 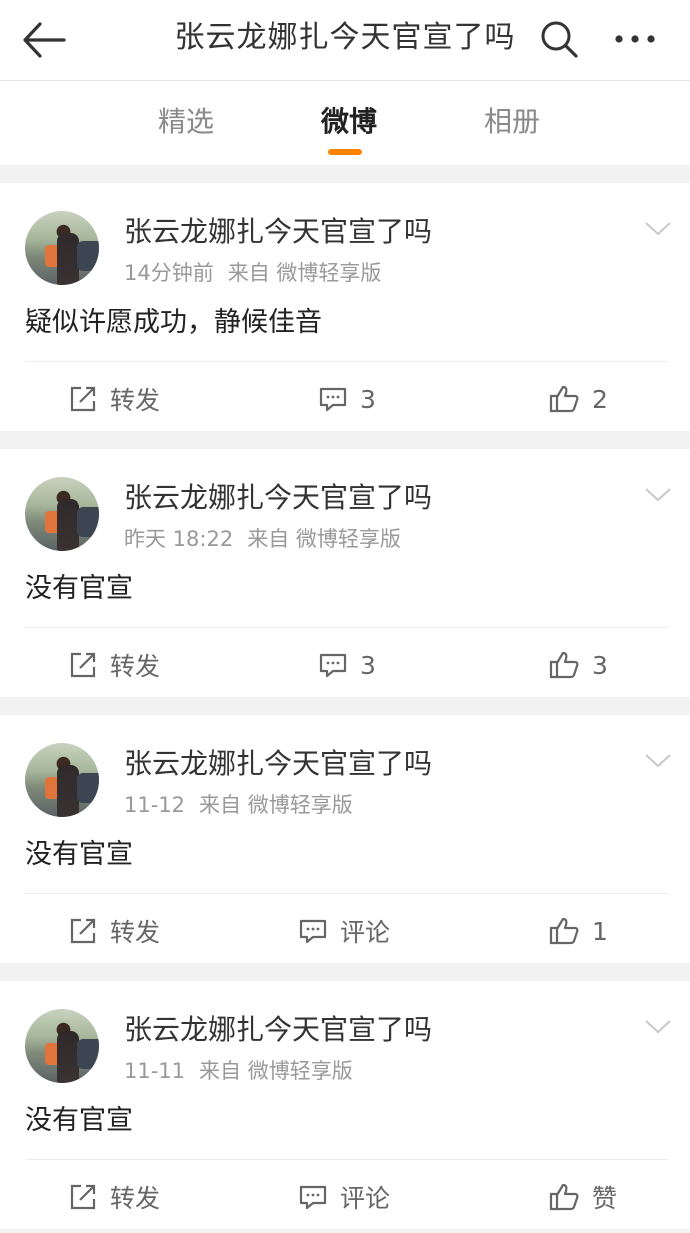 I want to click on tab-bar: 精选 微博 相册, so click(x=345, y=123).